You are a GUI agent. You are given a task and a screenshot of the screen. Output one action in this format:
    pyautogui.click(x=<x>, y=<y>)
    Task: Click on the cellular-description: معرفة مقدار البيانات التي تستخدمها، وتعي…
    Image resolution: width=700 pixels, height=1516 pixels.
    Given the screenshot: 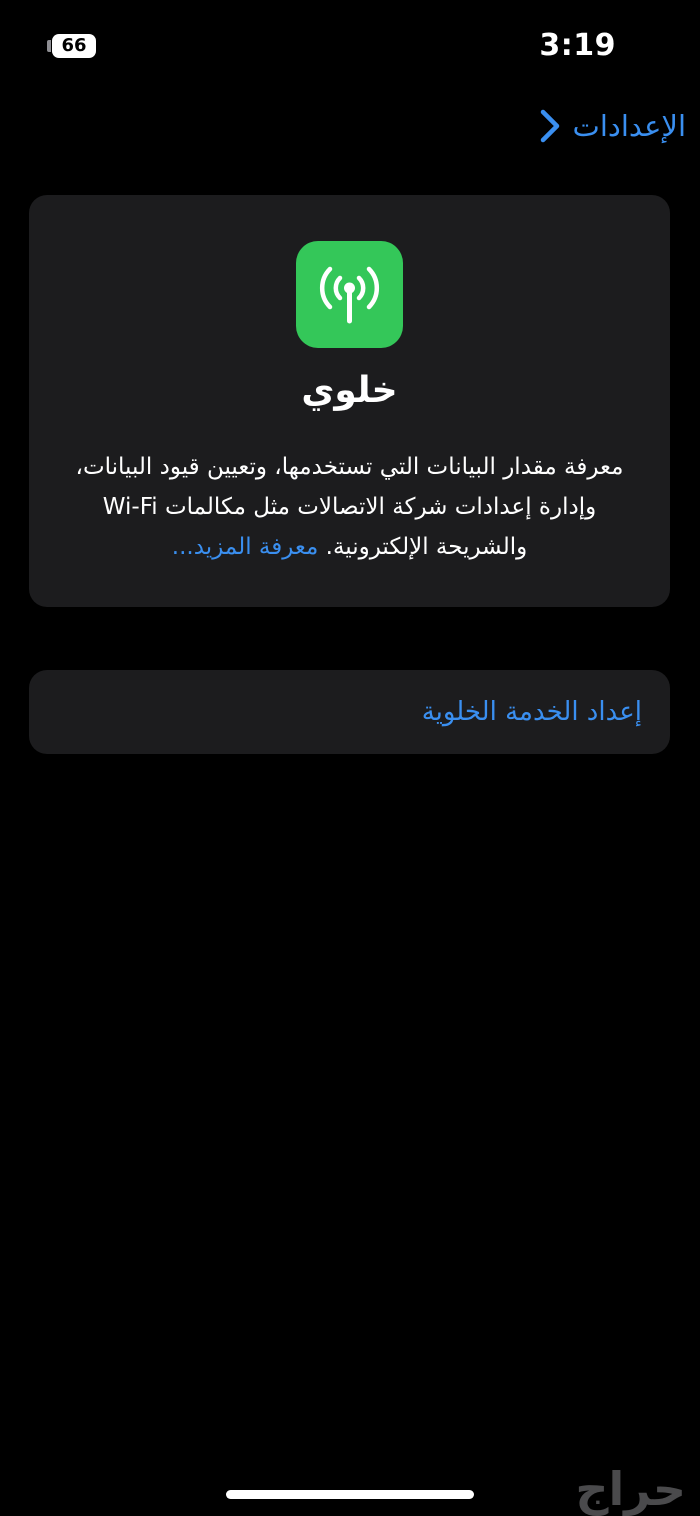 What is the action you would take?
    pyautogui.click(x=349, y=507)
    